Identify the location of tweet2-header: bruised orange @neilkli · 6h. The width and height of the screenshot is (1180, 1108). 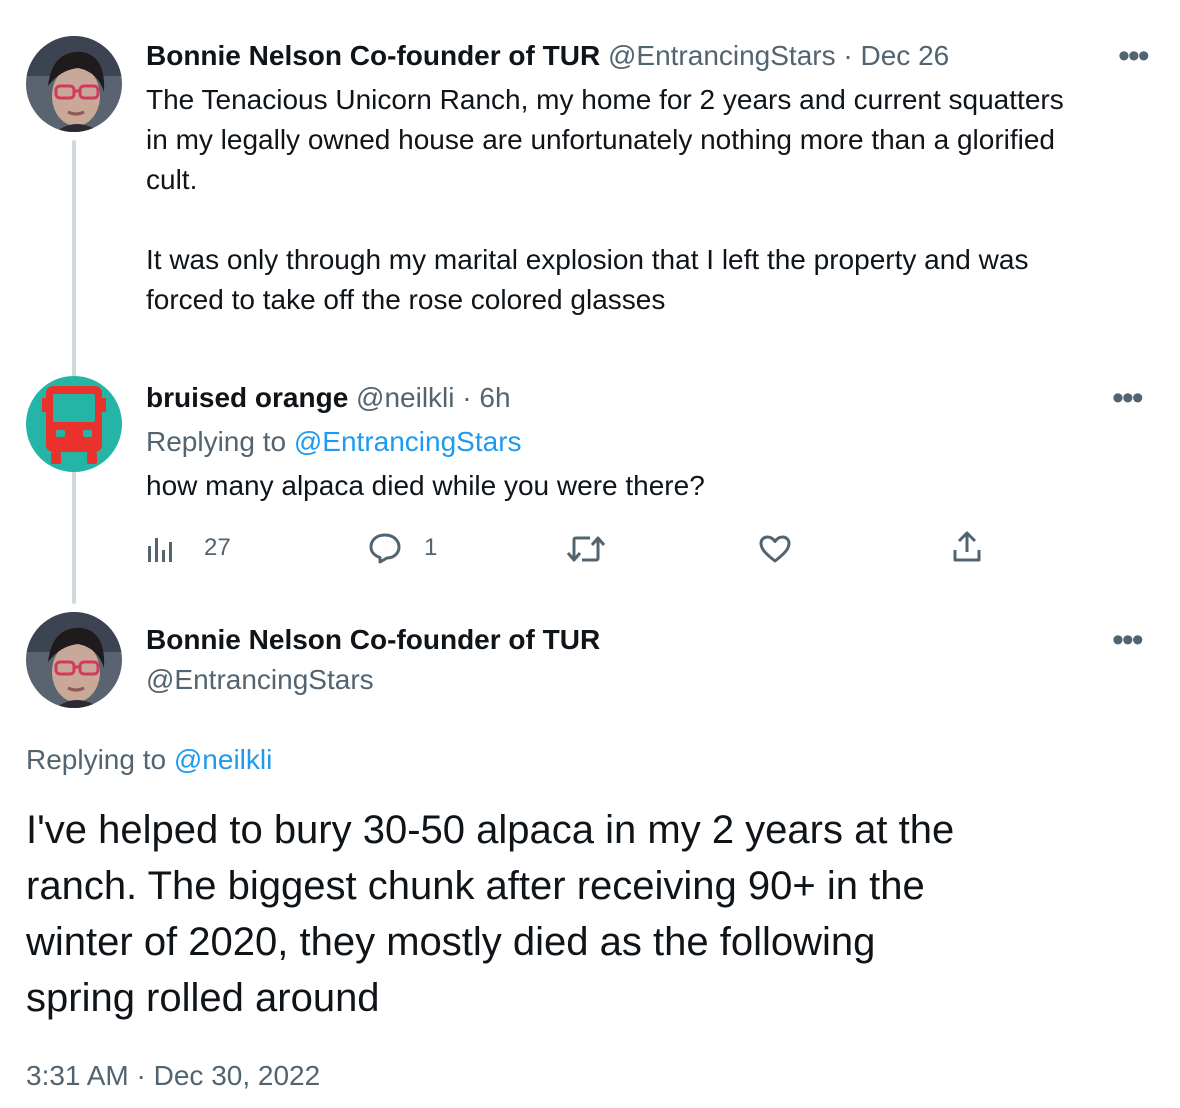
(328, 398).